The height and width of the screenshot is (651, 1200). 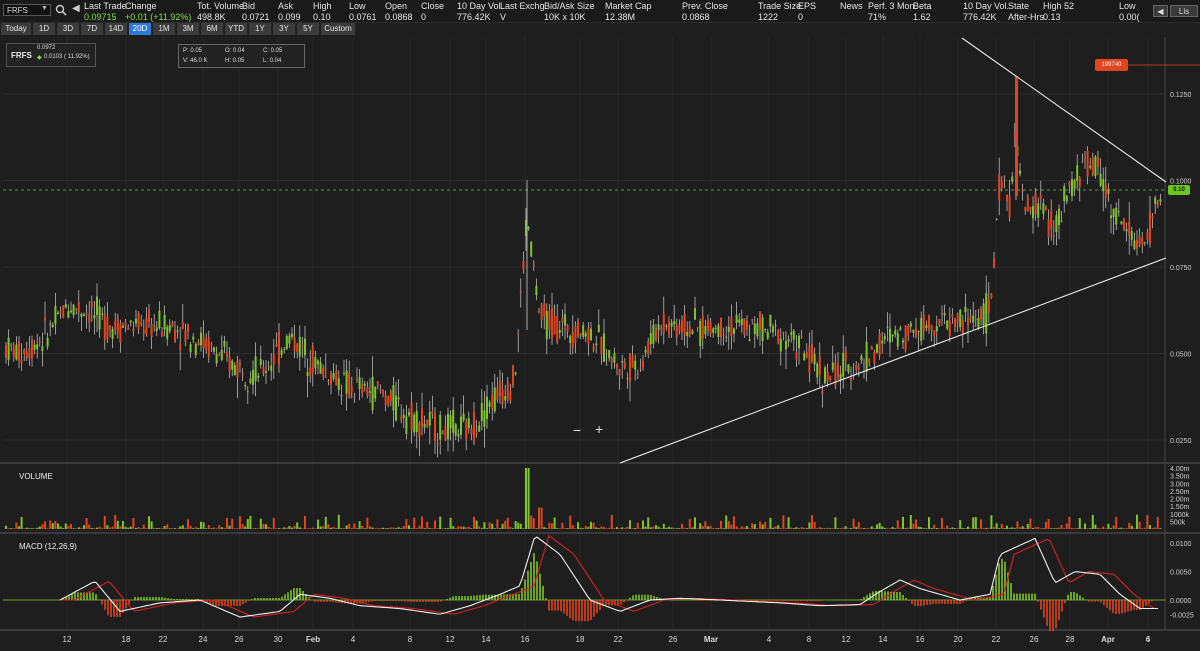 I want to click on price-tick-label: 0.1250, so click(x=1181, y=95).